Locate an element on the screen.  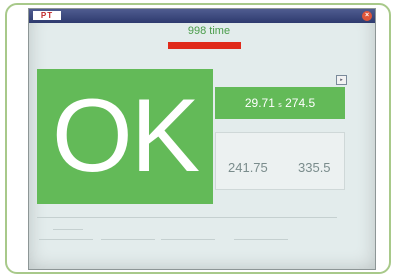
primary-unit: s is located at coordinates (280, 105).